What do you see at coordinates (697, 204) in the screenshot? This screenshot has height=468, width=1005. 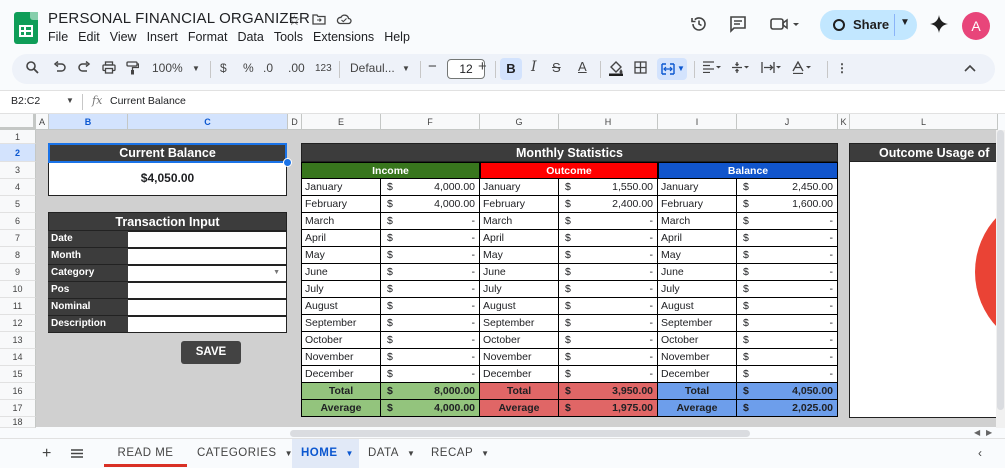 I see `balance-month-cell: February` at bounding box center [697, 204].